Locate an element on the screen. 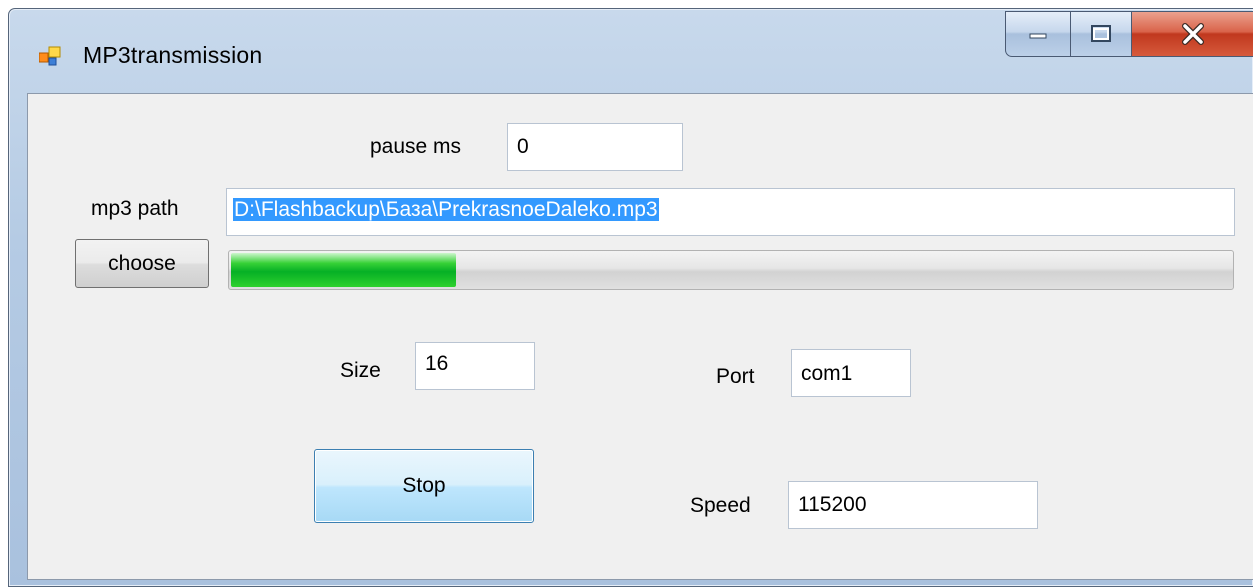 The image size is (1253, 587). minimize-icon is located at coordinates (1038, 36).